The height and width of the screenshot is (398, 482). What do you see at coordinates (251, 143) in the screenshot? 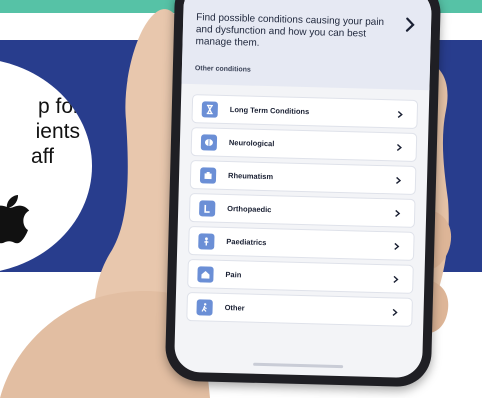
I see `list-item-label: Neurological` at bounding box center [251, 143].